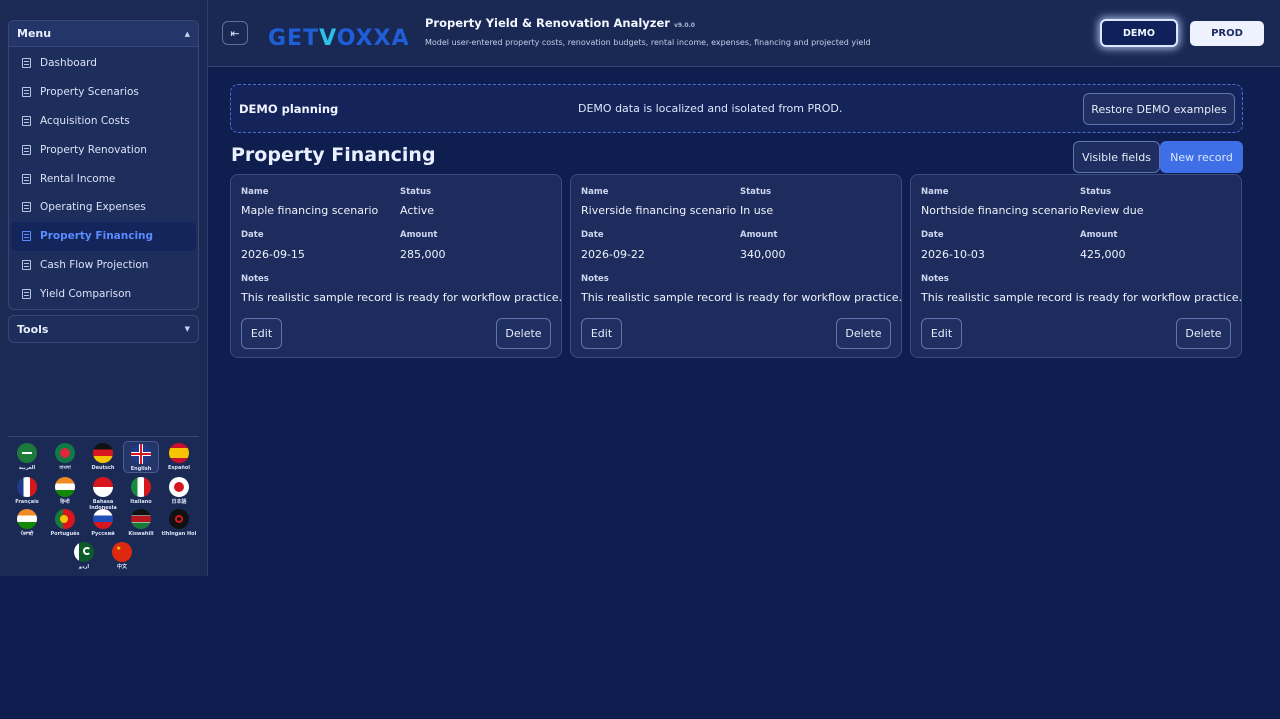 The image size is (1280, 719). Describe the element at coordinates (1103, 254) in the screenshot. I see `amount-value: 425,000` at that location.